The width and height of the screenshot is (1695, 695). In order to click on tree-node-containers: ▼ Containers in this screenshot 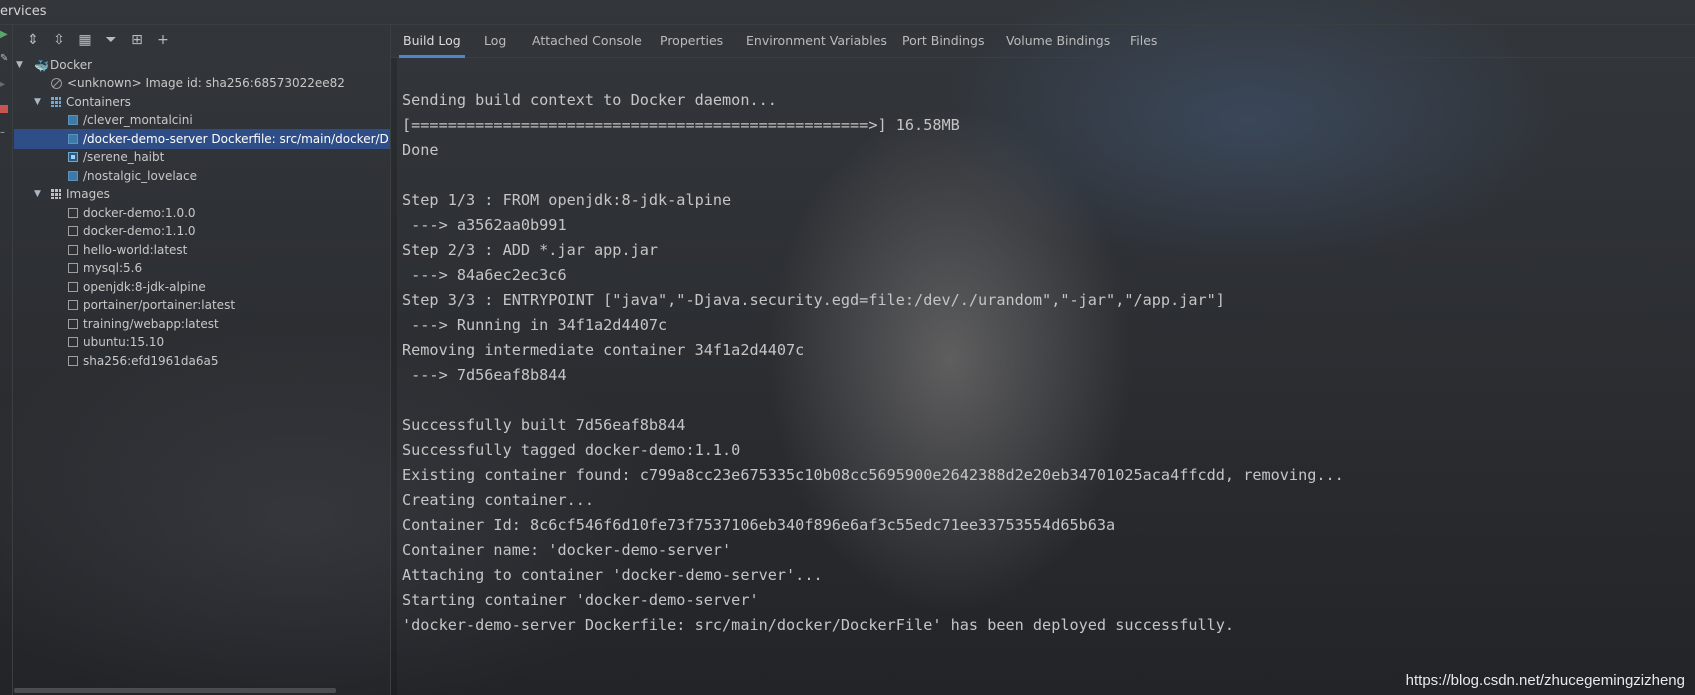, I will do `click(202, 102)`.